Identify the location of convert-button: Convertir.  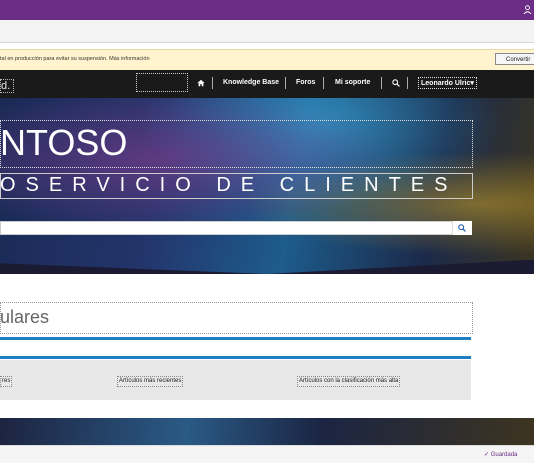
(514, 59).